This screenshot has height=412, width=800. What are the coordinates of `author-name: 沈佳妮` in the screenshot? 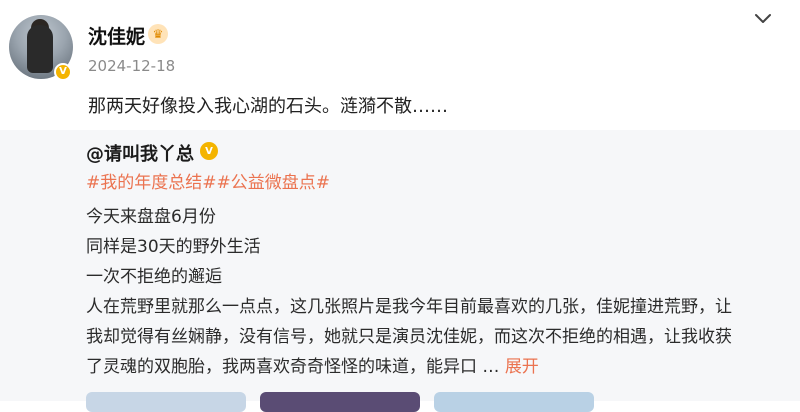 It's located at (116, 35).